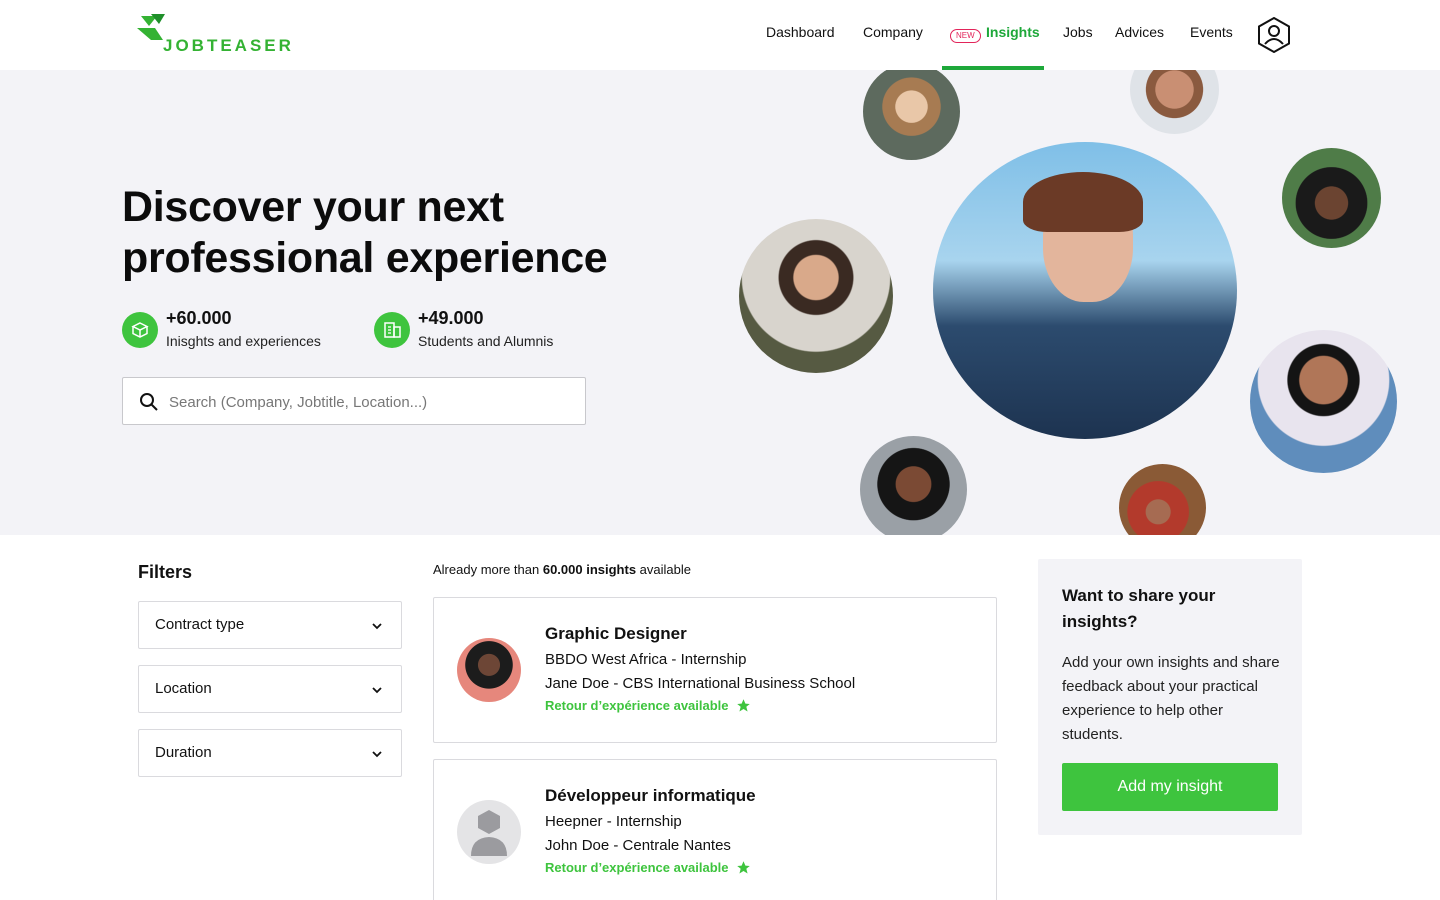 This screenshot has width=1440, height=900. I want to click on nav-advices: Advices, so click(1139, 32).